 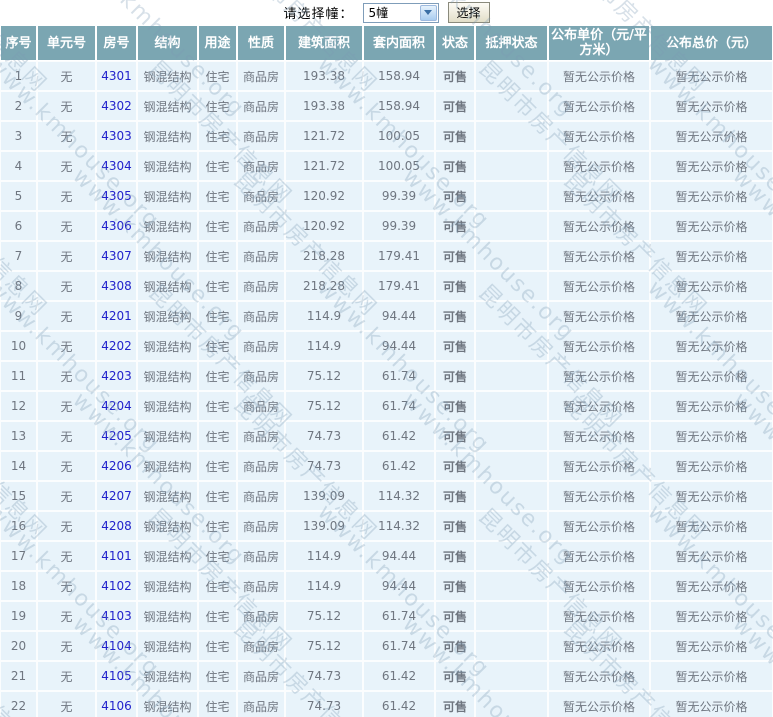 I want to click on room-link: 4201, so click(x=116, y=316).